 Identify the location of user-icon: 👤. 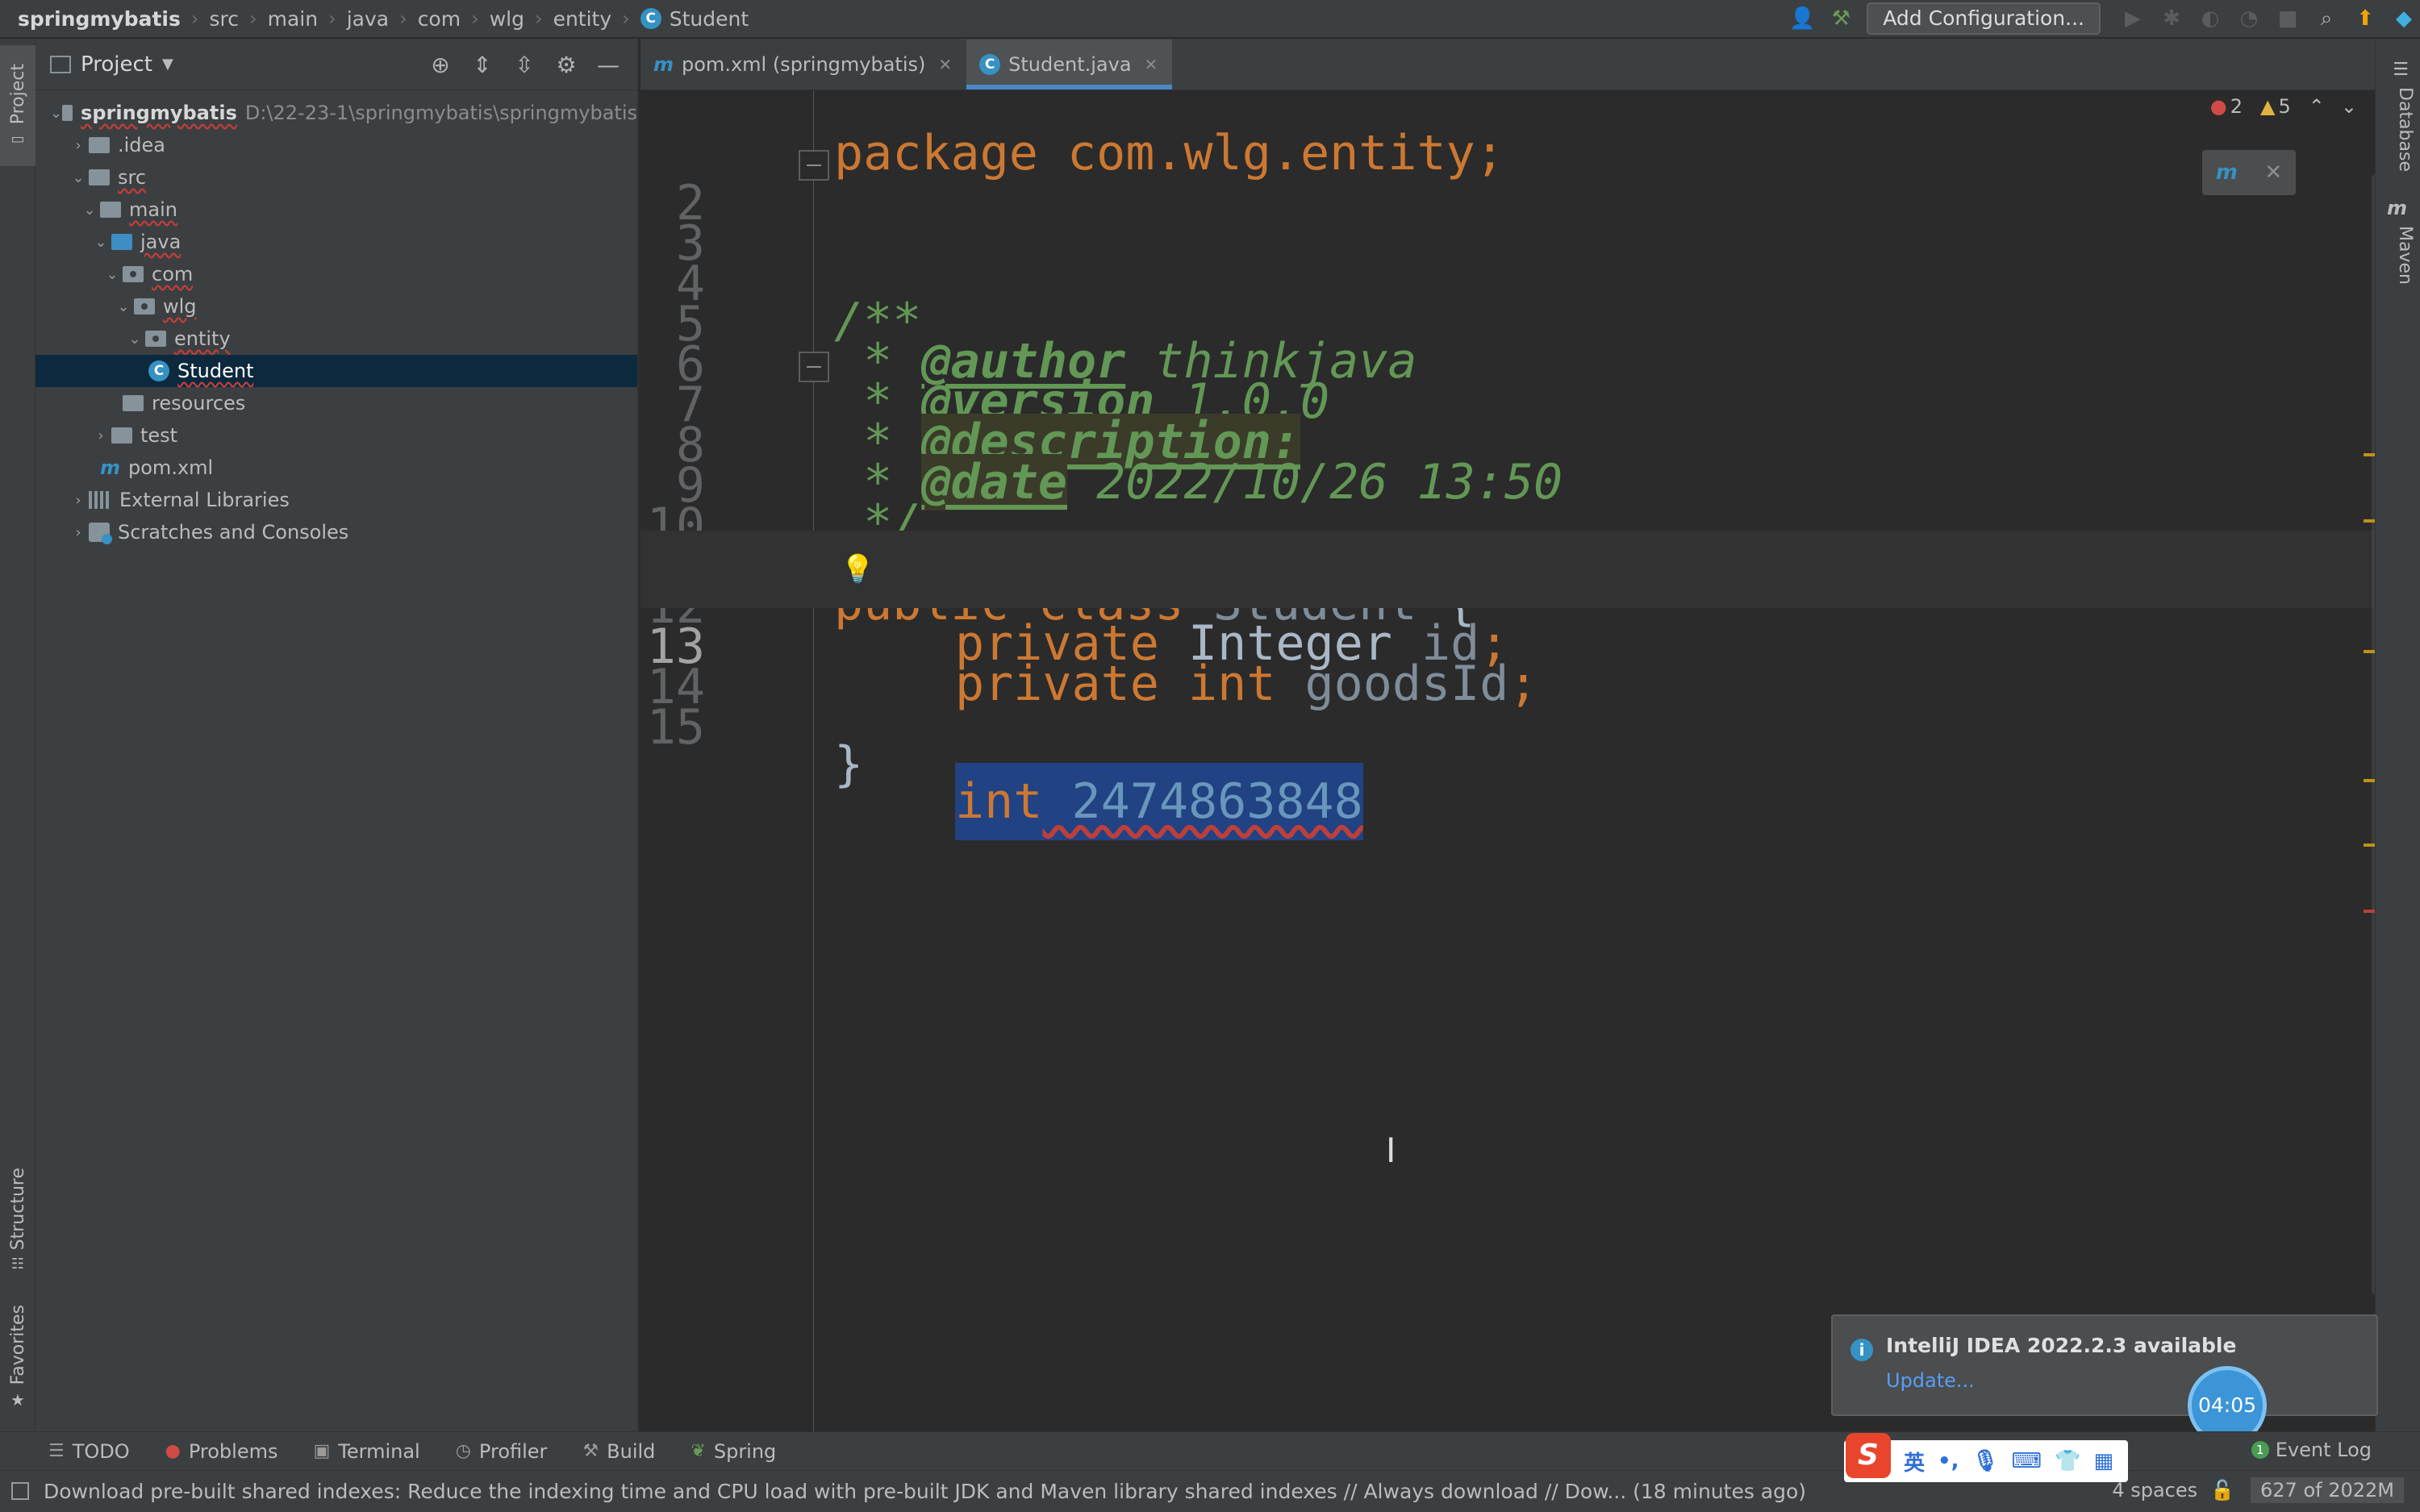
(1802, 18).